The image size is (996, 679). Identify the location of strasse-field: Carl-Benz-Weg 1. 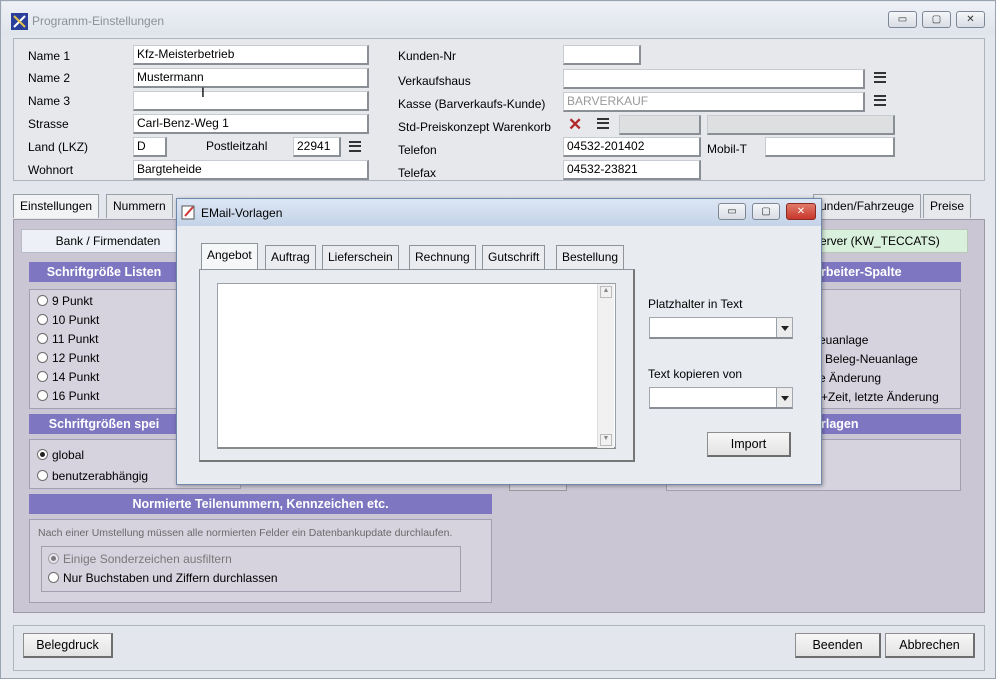
(251, 124).